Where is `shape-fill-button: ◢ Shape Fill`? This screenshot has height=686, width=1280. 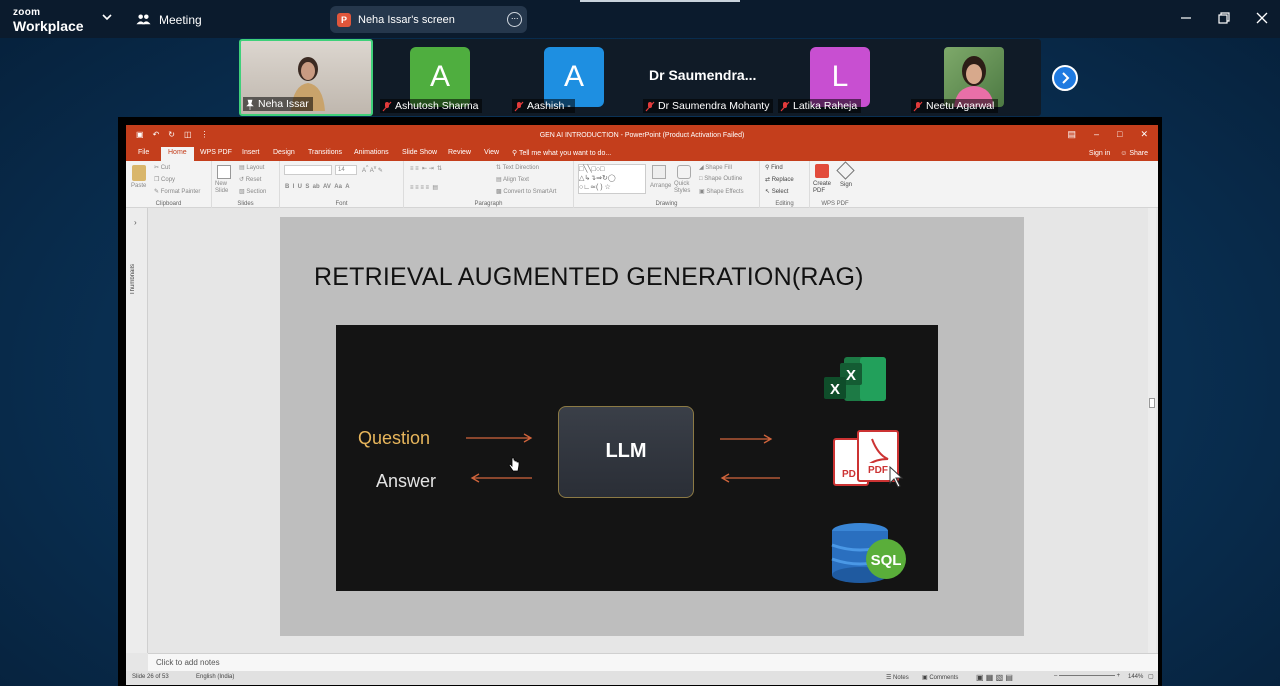 shape-fill-button: ◢ Shape Fill is located at coordinates (715, 167).